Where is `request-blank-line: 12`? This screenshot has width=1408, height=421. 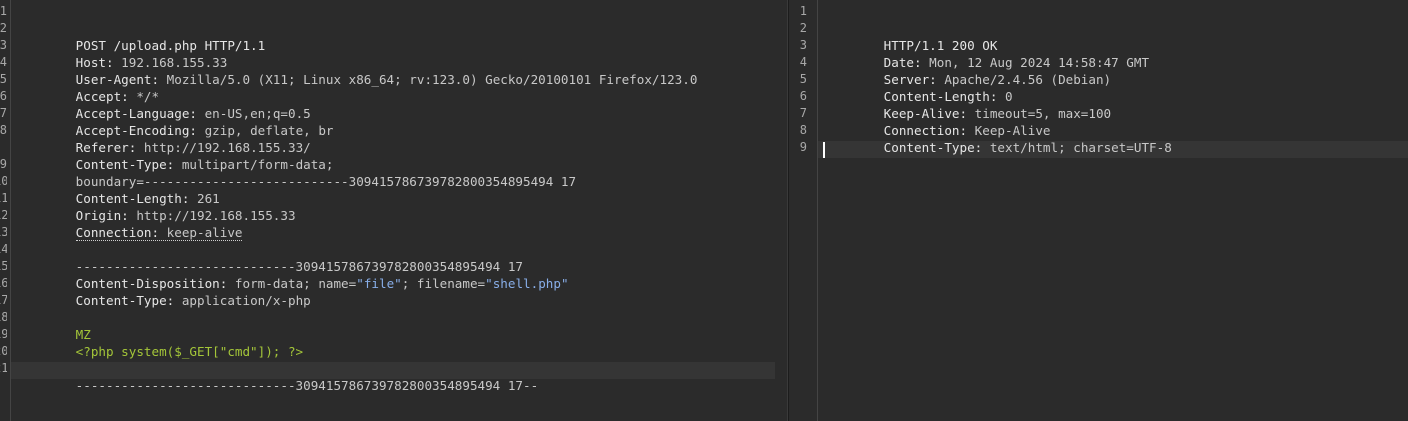
request-blank-line: 12 is located at coordinates (393, 215).